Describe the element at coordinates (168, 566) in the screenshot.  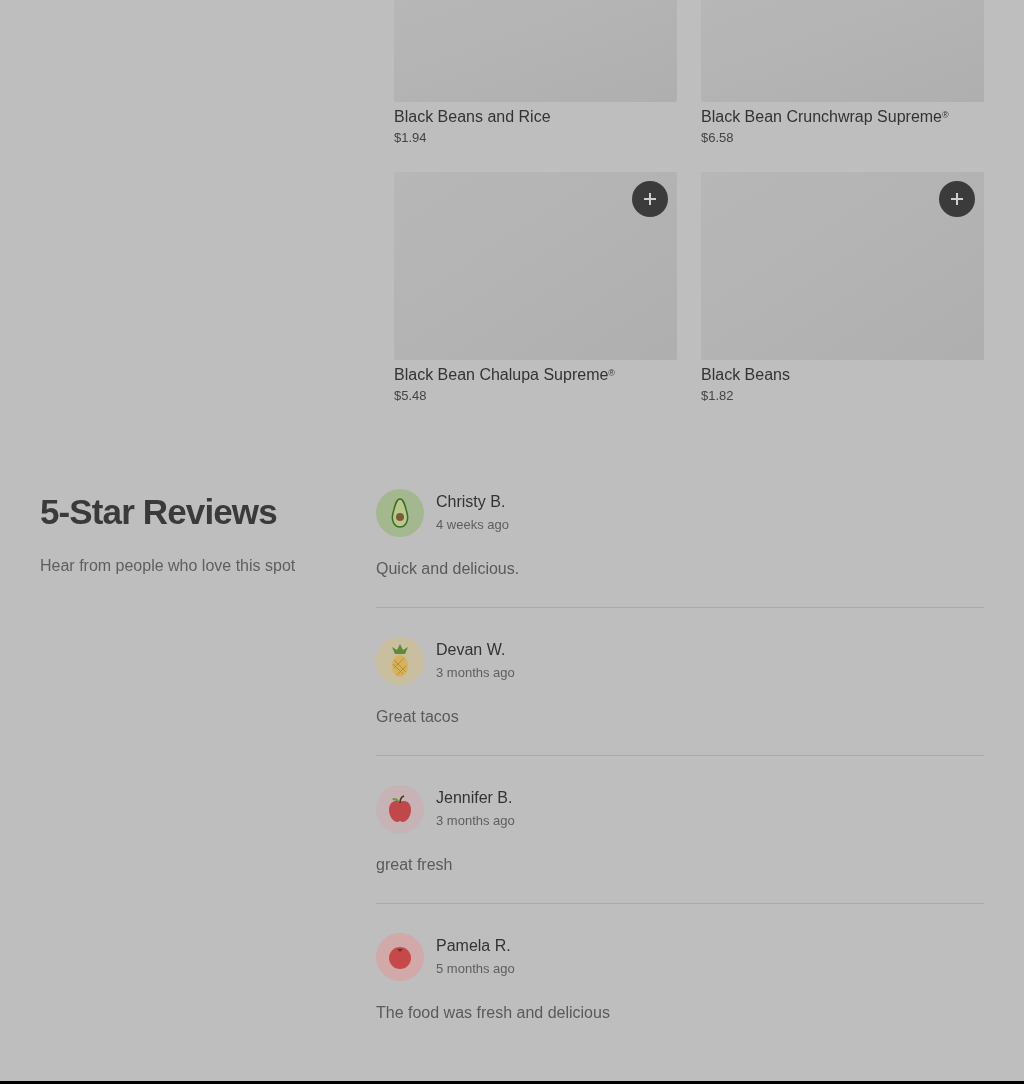
I see `section-subtitle: Hear from people who love this spot` at that location.